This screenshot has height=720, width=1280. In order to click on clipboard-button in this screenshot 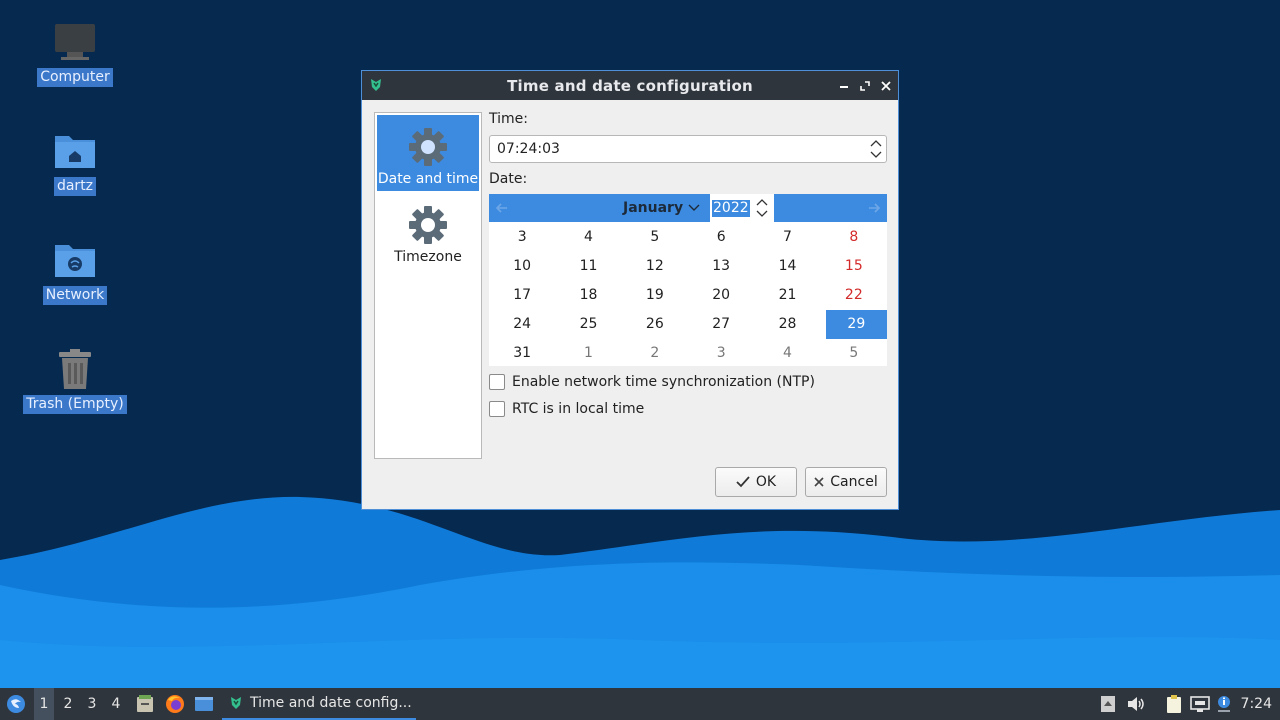, I will do `click(1174, 704)`.